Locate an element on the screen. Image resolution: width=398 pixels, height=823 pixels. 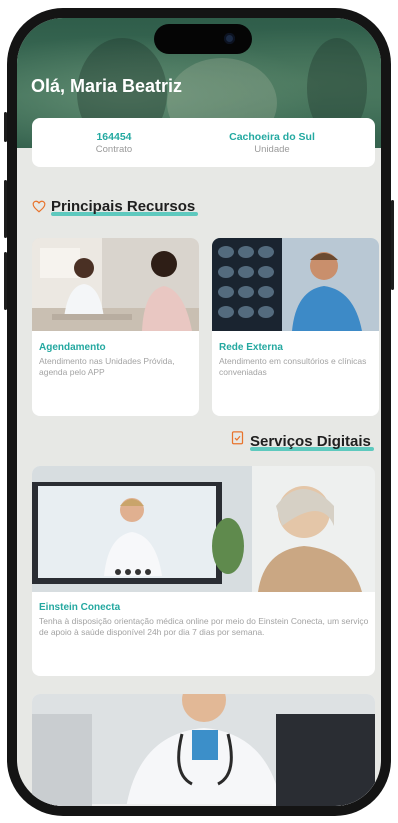
clipboard-check-icon is located at coordinates (237, 438).